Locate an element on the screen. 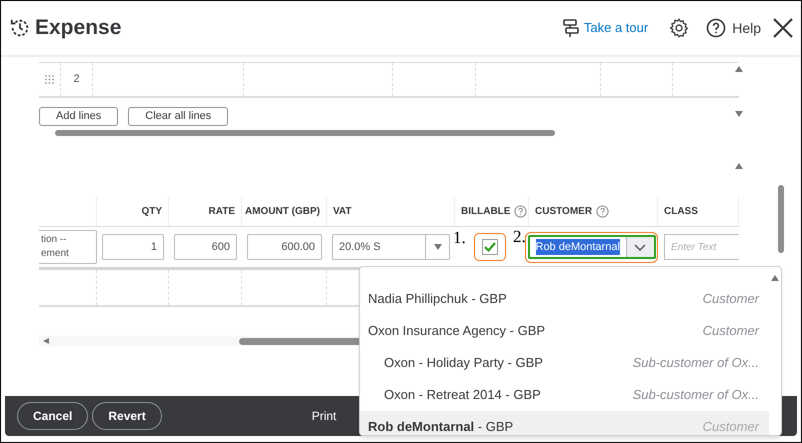 This screenshot has width=802, height=443. help-button: Help is located at coordinates (733, 28).